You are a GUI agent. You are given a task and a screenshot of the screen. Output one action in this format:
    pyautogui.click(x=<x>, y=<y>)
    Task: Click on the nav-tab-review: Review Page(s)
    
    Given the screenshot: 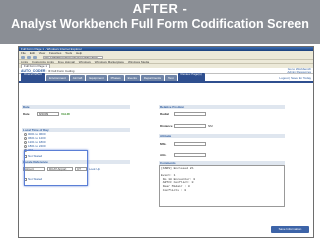 What is the action you would take?
    pyautogui.click(x=191, y=76)
    